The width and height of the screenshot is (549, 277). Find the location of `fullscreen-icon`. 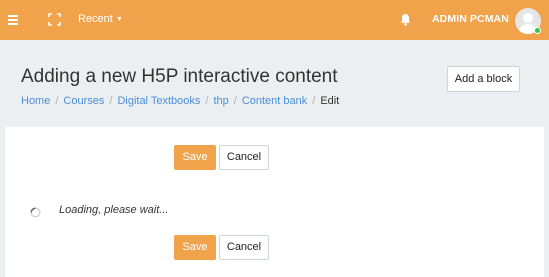

fullscreen-icon is located at coordinates (54, 19).